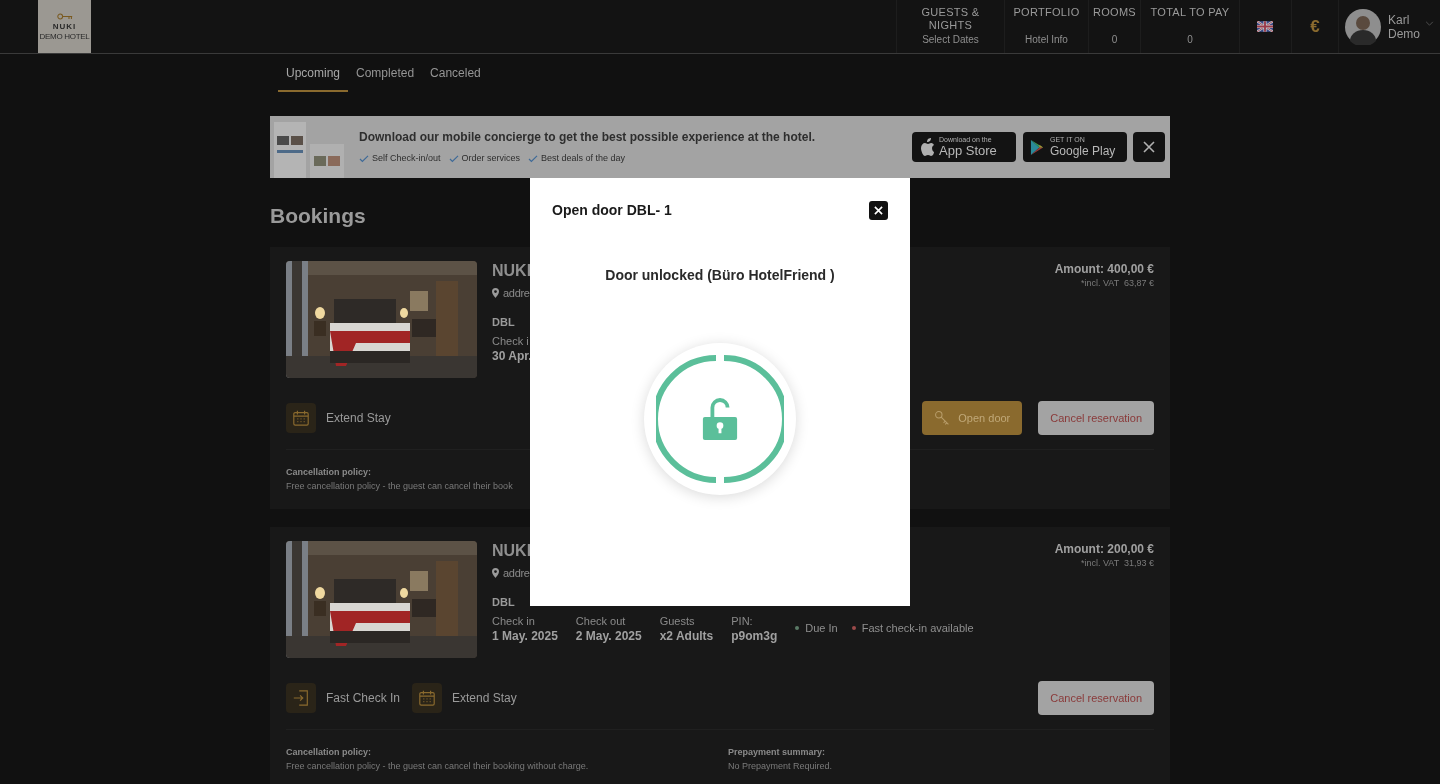 The width and height of the screenshot is (1440, 784). I want to click on page-heading: Bookings, so click(318, 216).